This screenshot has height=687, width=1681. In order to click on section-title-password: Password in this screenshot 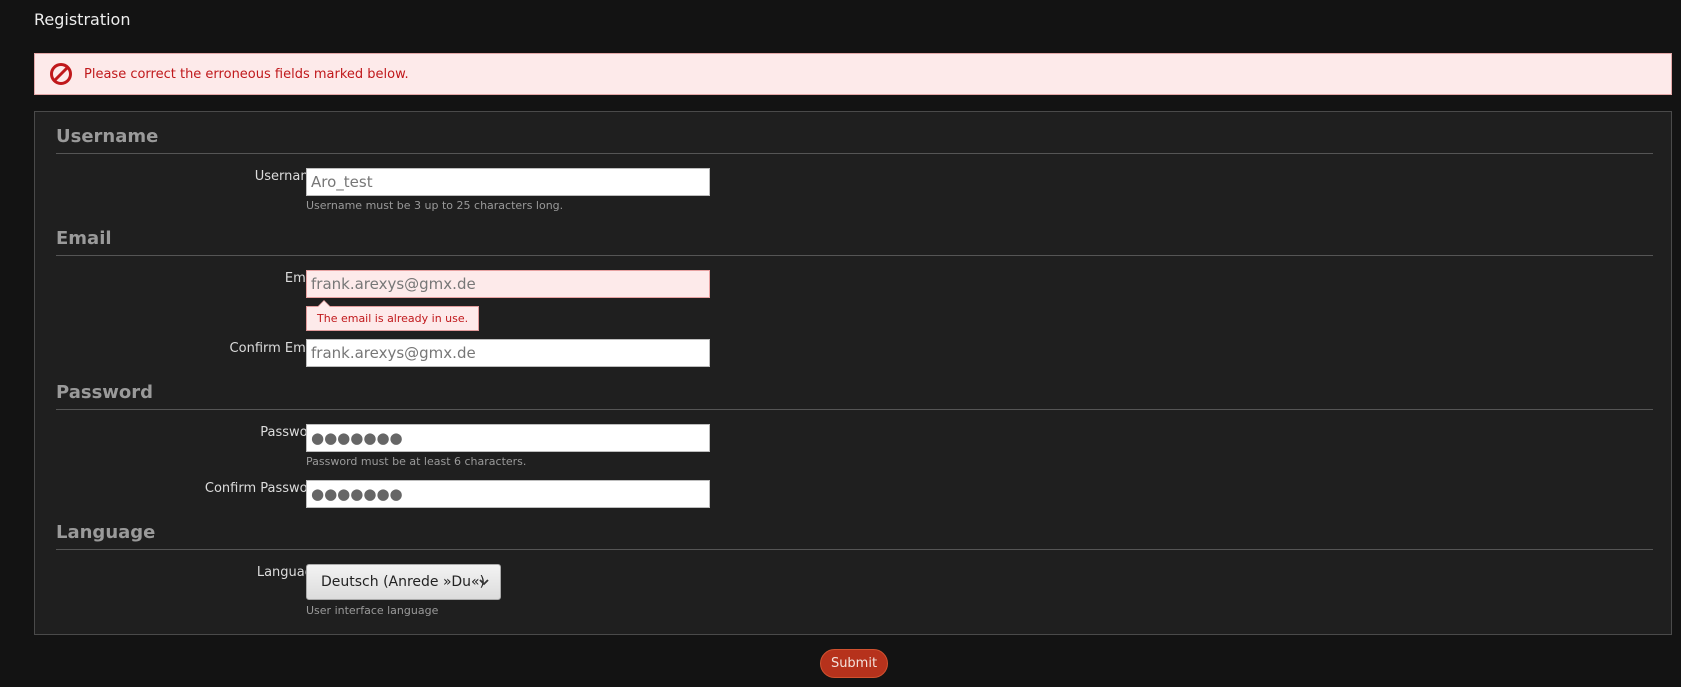, I will do `click(105, 392)`.